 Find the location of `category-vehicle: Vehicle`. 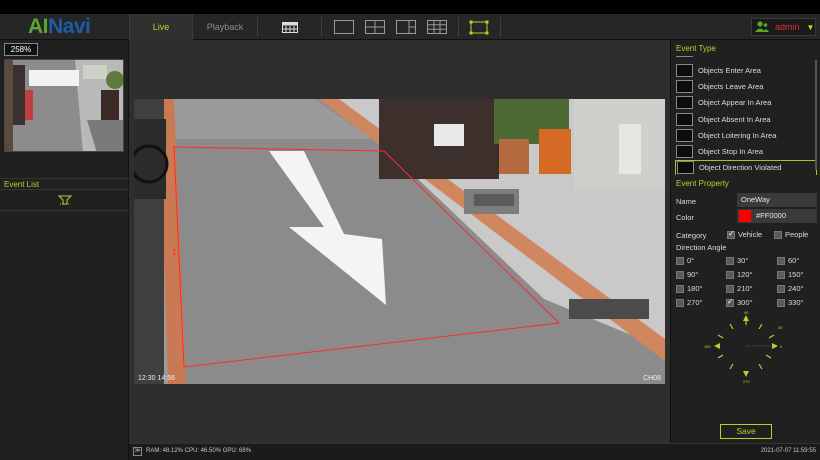

category-vehicle: Vehicle is located at coordinates (745, 234).